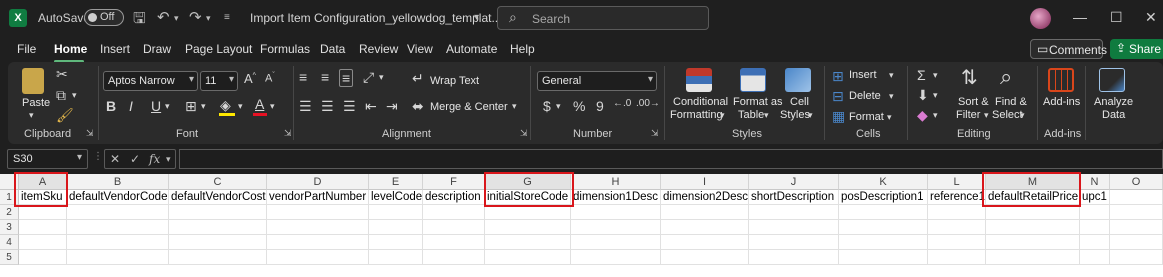 The image size is (1163, 277). What do you see at coordinates (603, 18) in the screenshot?
I see `search-box: ⌕ Search` at bounding box center [603, 18].